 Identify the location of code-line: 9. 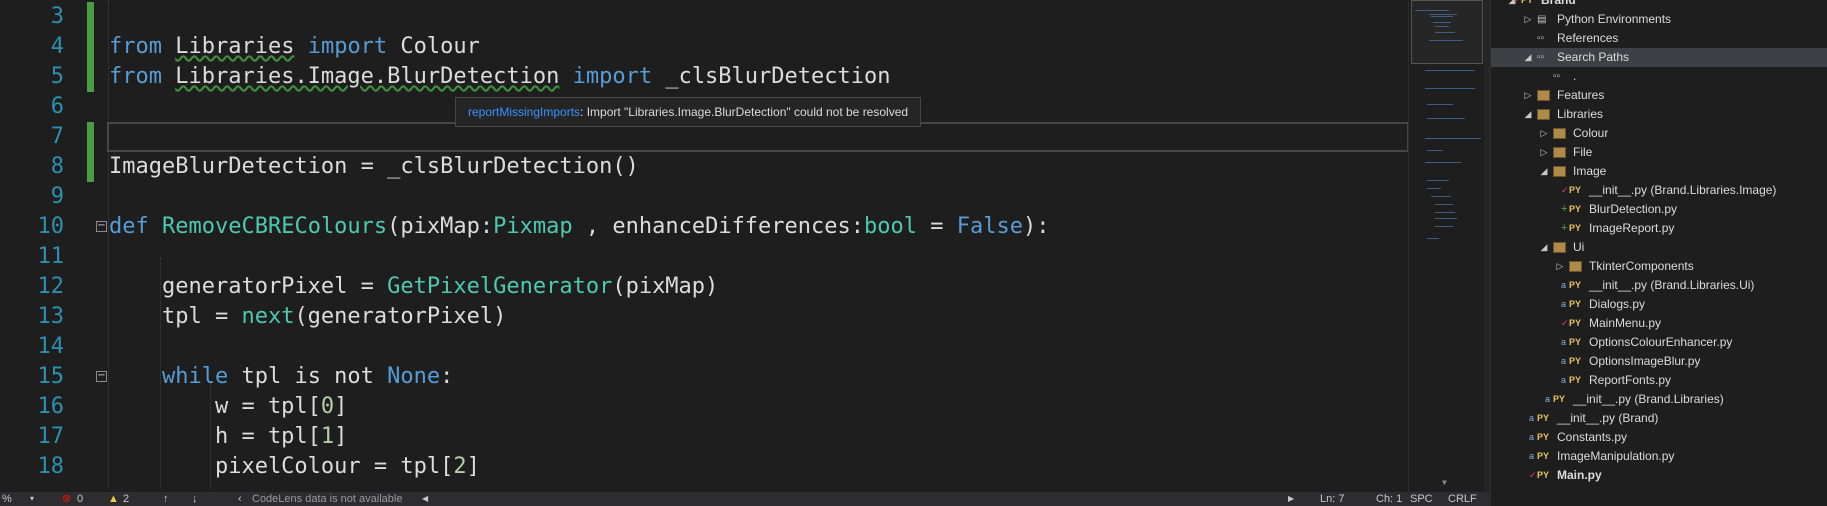
(704, 197).